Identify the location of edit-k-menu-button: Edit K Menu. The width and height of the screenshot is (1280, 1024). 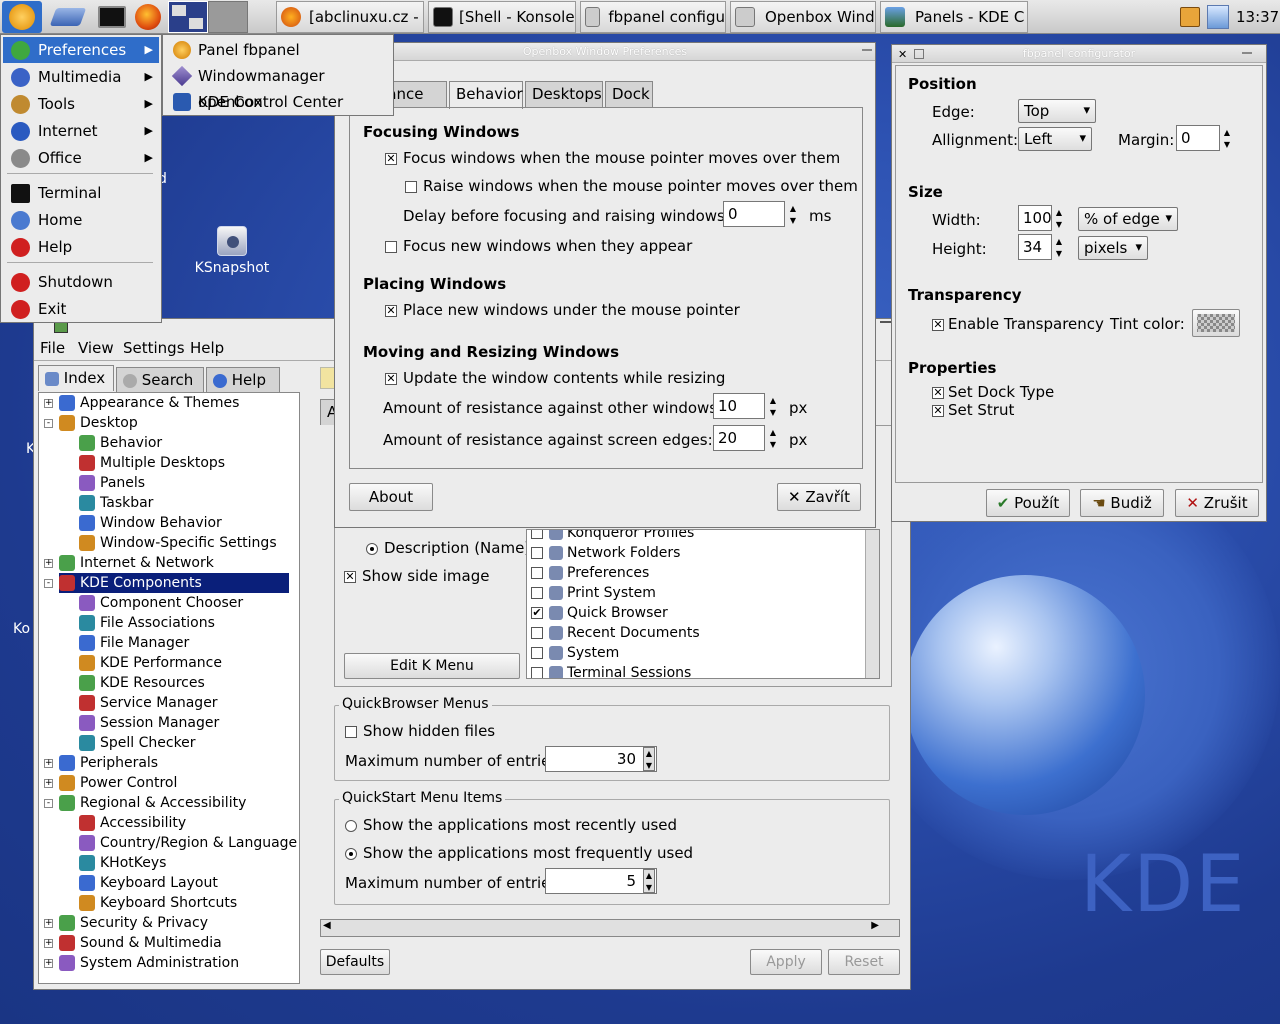
(432, 666).